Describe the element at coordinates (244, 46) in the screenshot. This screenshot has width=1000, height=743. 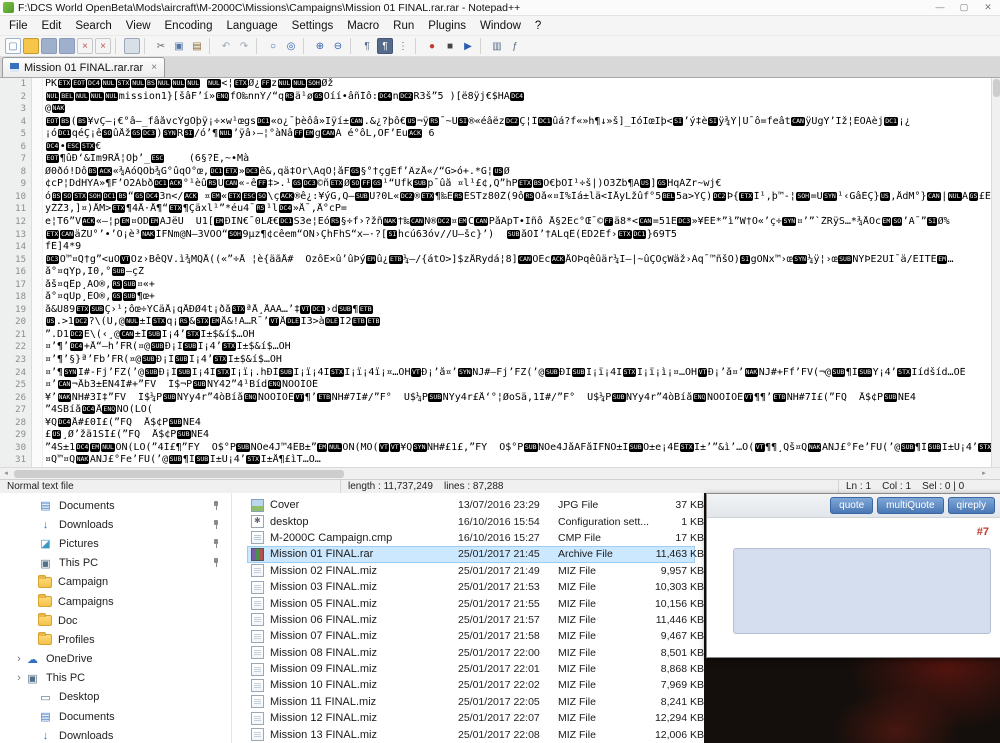
I see `redo-button: ↷` at that location.